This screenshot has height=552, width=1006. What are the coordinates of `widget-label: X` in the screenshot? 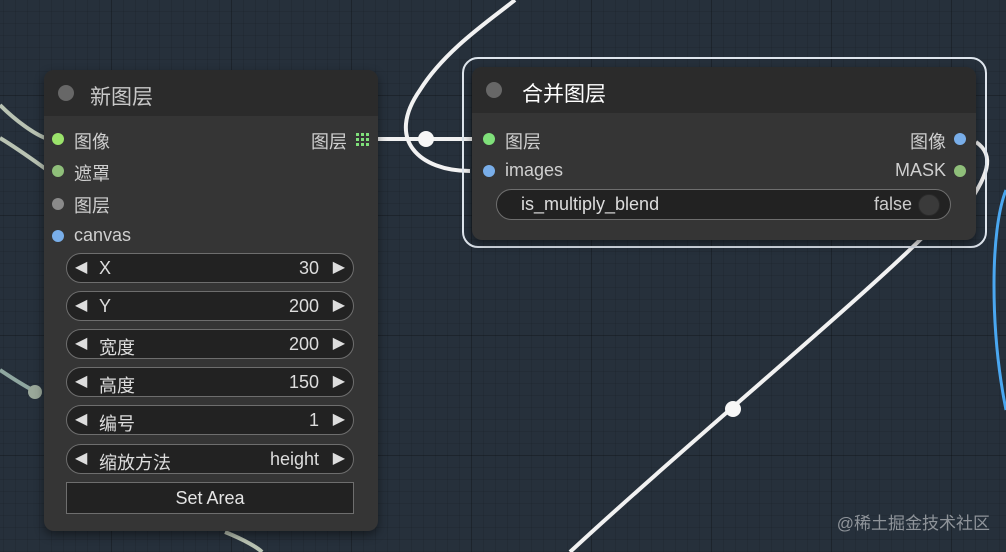 It's located at (105, 268).